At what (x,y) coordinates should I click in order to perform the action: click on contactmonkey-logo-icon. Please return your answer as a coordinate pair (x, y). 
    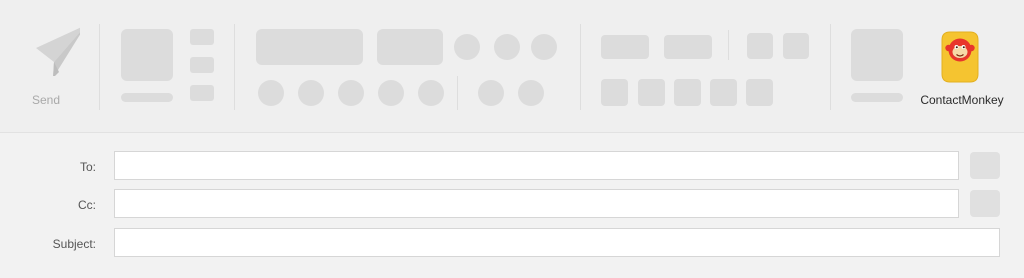
    Looking at the image, I should click on (960, 57).